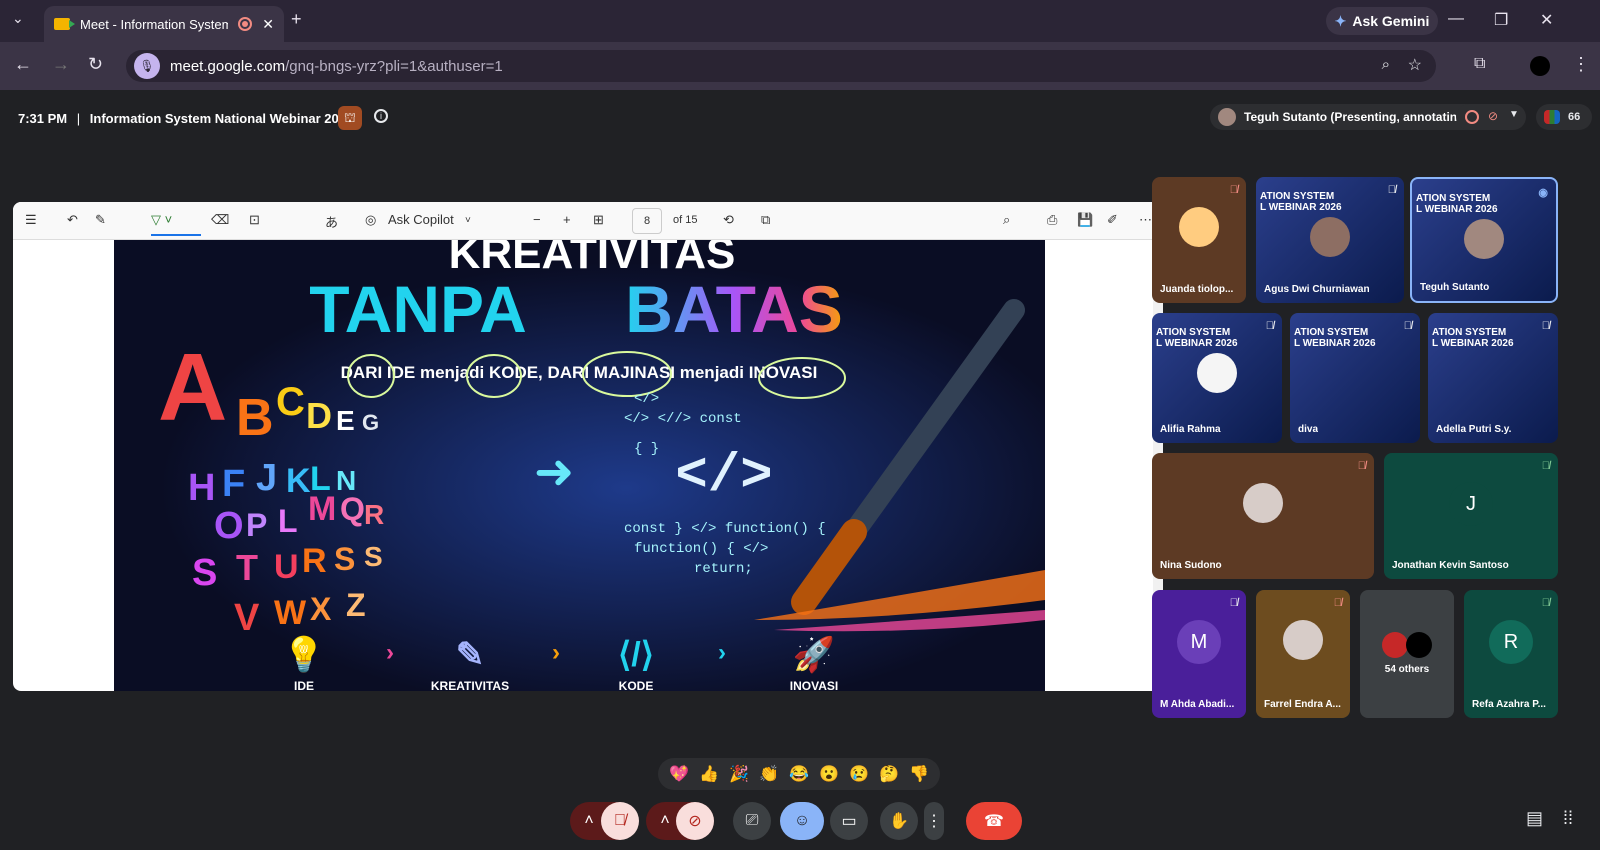  Describe the element at coordinates (268, 24) in the screenshot. I see `tab-close-icon: ✕` at that location.